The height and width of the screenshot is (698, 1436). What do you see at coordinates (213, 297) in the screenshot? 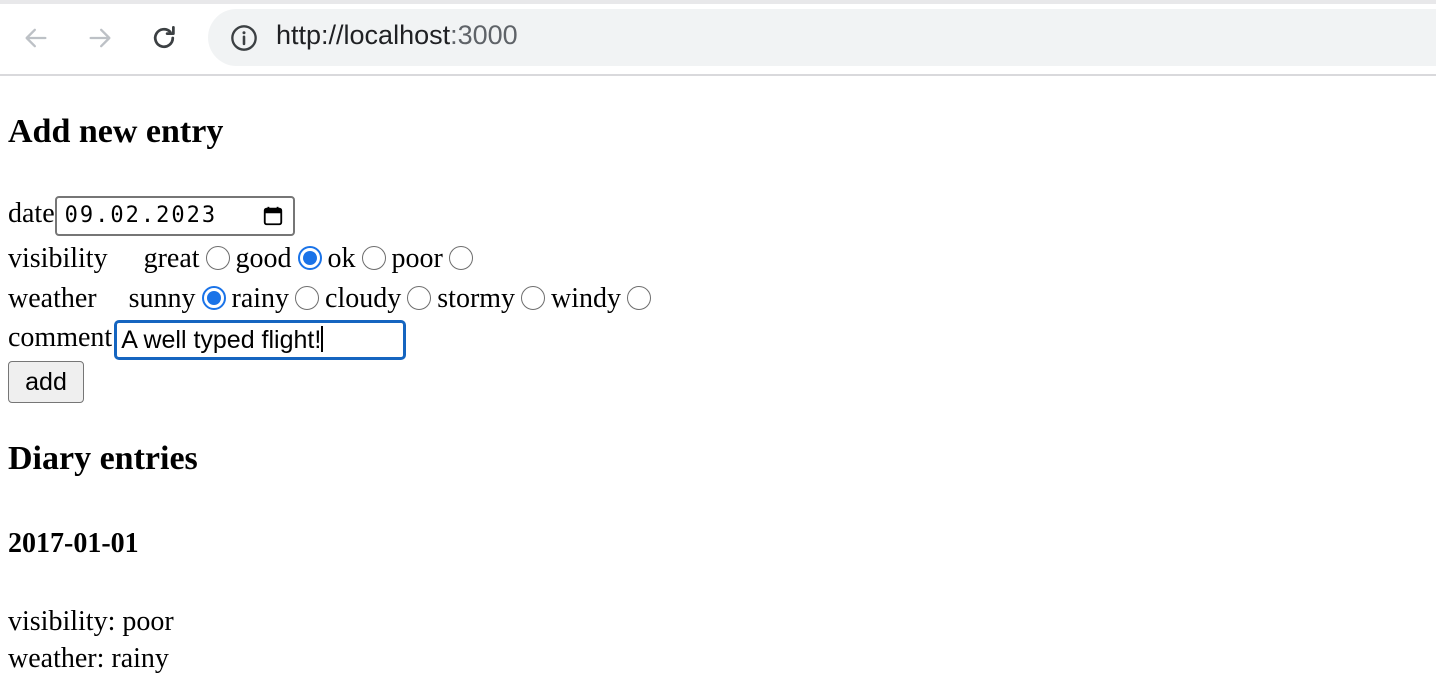
I see `weather-radio-sunny` at bounding box center [213, 297].